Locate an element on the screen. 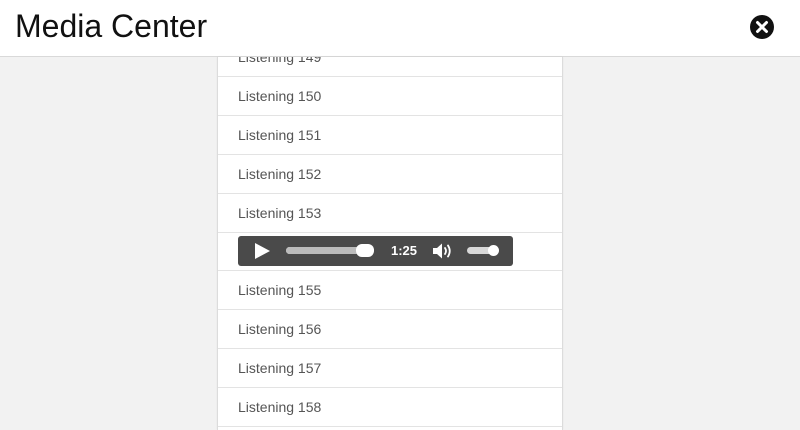 This screenshot has height=430, width=800. list-item: Listening 151 is located at coordinates (390, 135).